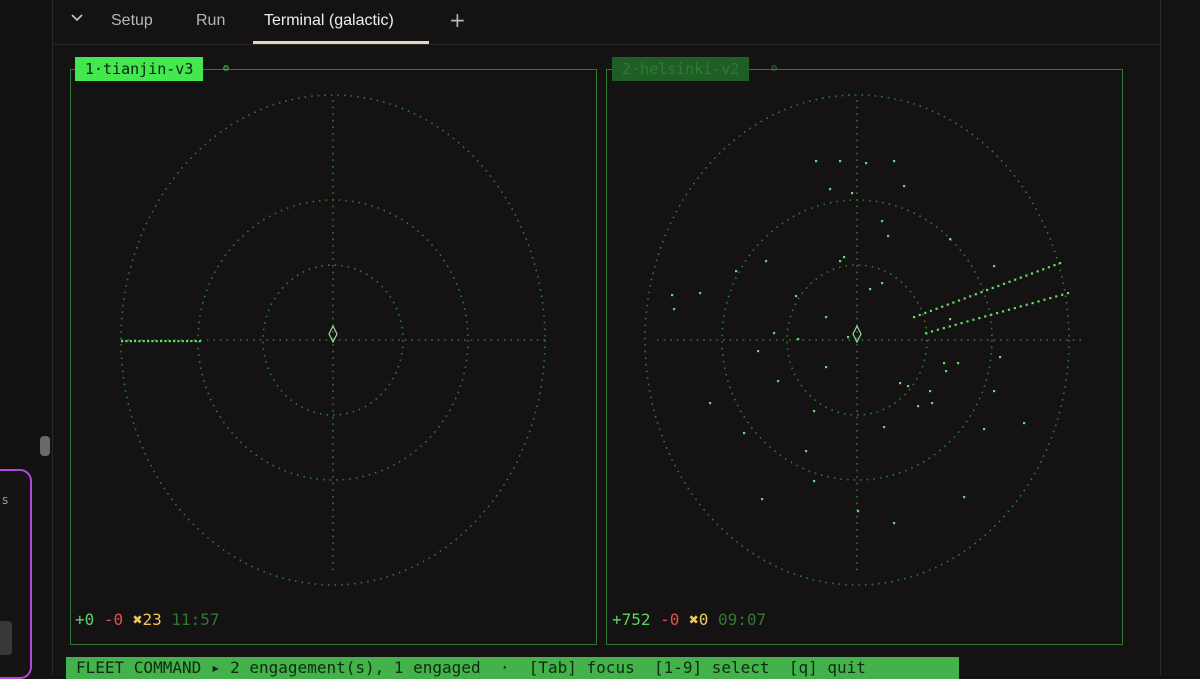 This screenshot has height=679, width=1200. What do you see at coordinates (699, 619) in the screenshot?
I see `pane-2-kills: ✖0` at bounding box center [699, 619].